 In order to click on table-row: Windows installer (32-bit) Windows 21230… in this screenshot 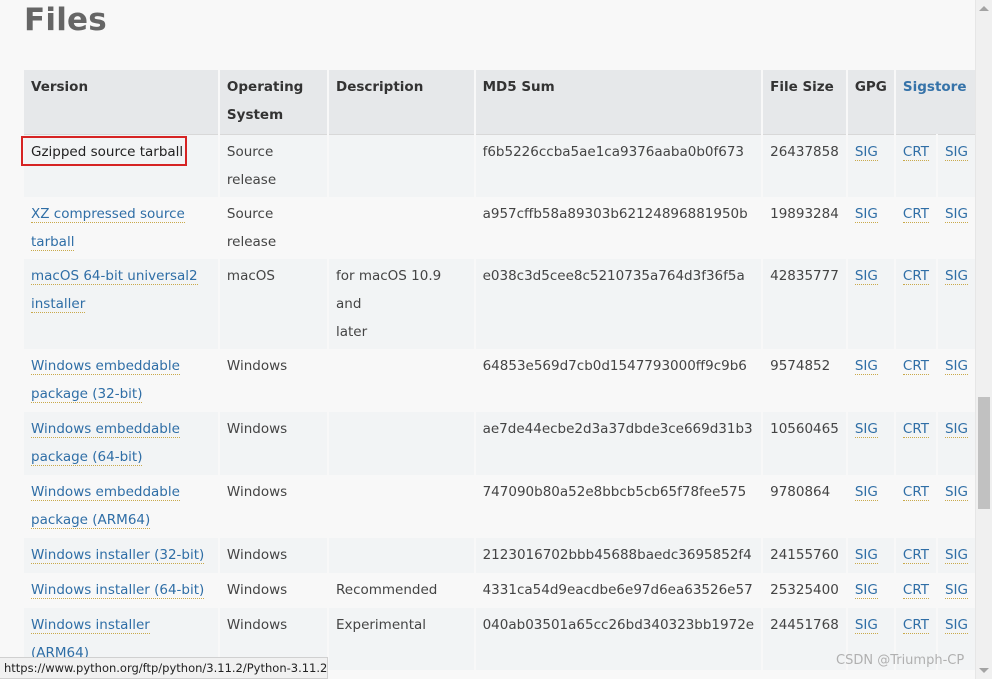, I will do `click(499, 555)`.